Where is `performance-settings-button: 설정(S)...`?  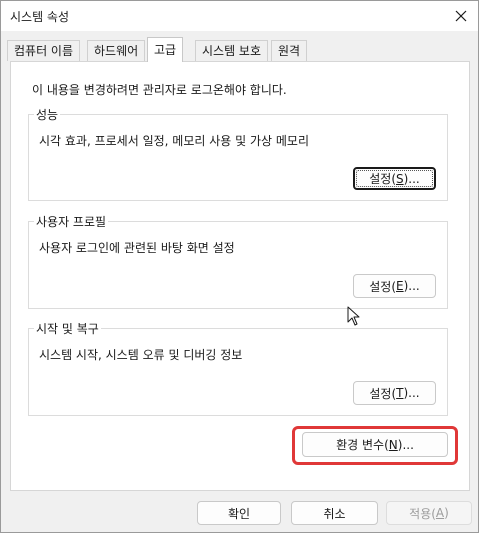
performance-settings-button: 설정(S)... is located at coordinates (394, 178).